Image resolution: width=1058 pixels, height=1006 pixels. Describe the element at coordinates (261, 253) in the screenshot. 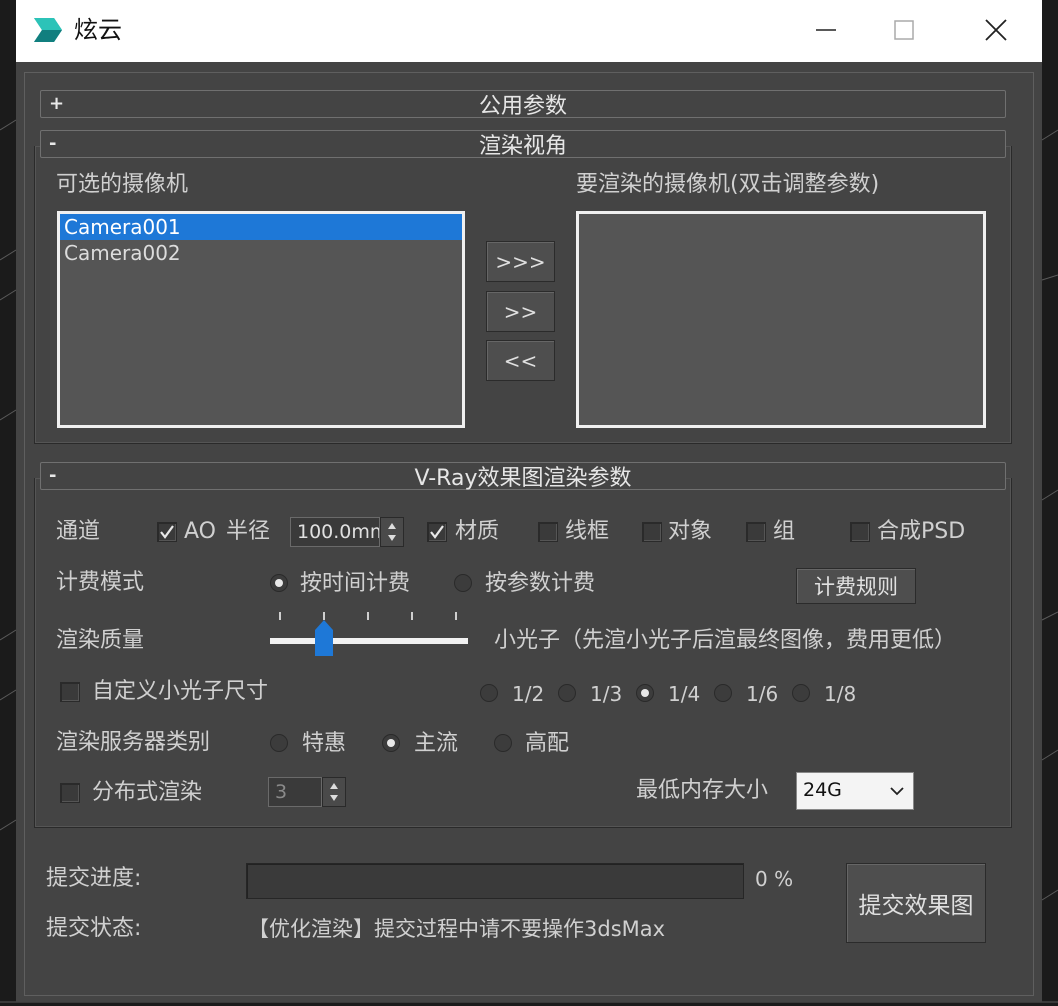

I see `list-item: Camera002` at that location.